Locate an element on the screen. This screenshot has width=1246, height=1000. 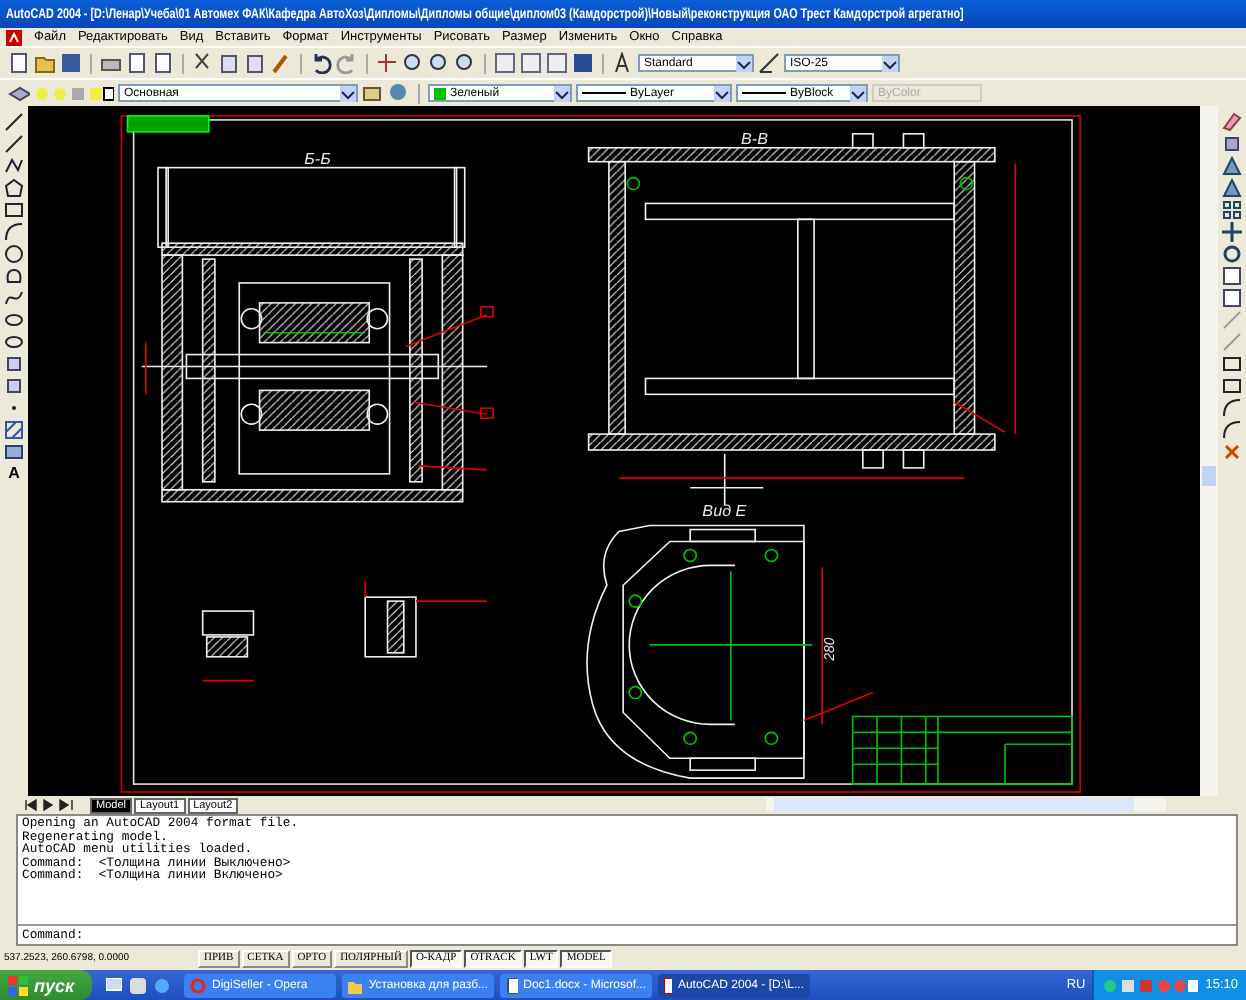
tray-icons-drawing is located at coordinates (1149, 985).